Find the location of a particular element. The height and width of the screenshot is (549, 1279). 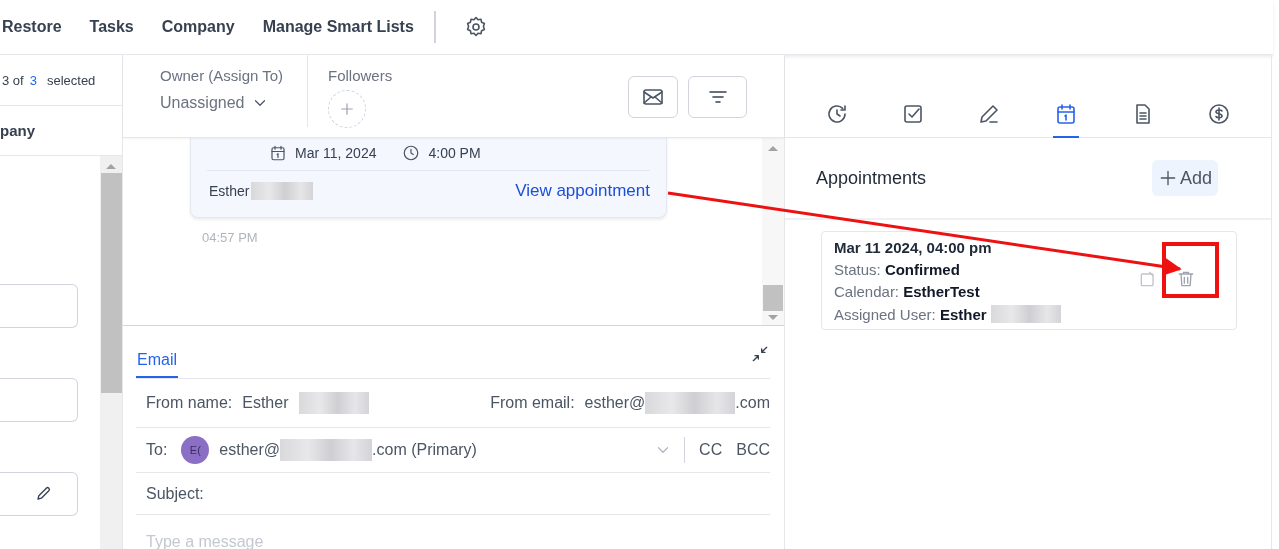

history-icon is located at coordinates (837, 114).